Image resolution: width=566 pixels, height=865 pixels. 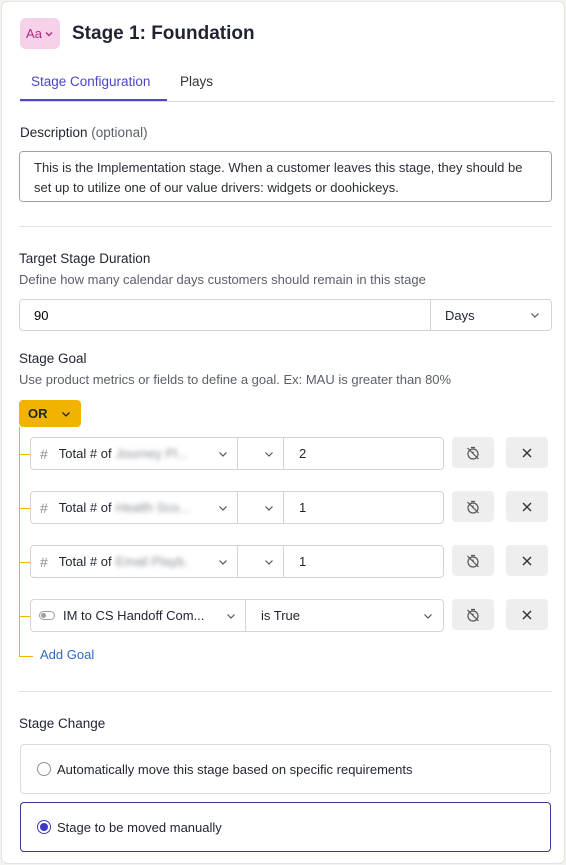 I want to click on description-label: Description (optional), so click(x=84, y=132).